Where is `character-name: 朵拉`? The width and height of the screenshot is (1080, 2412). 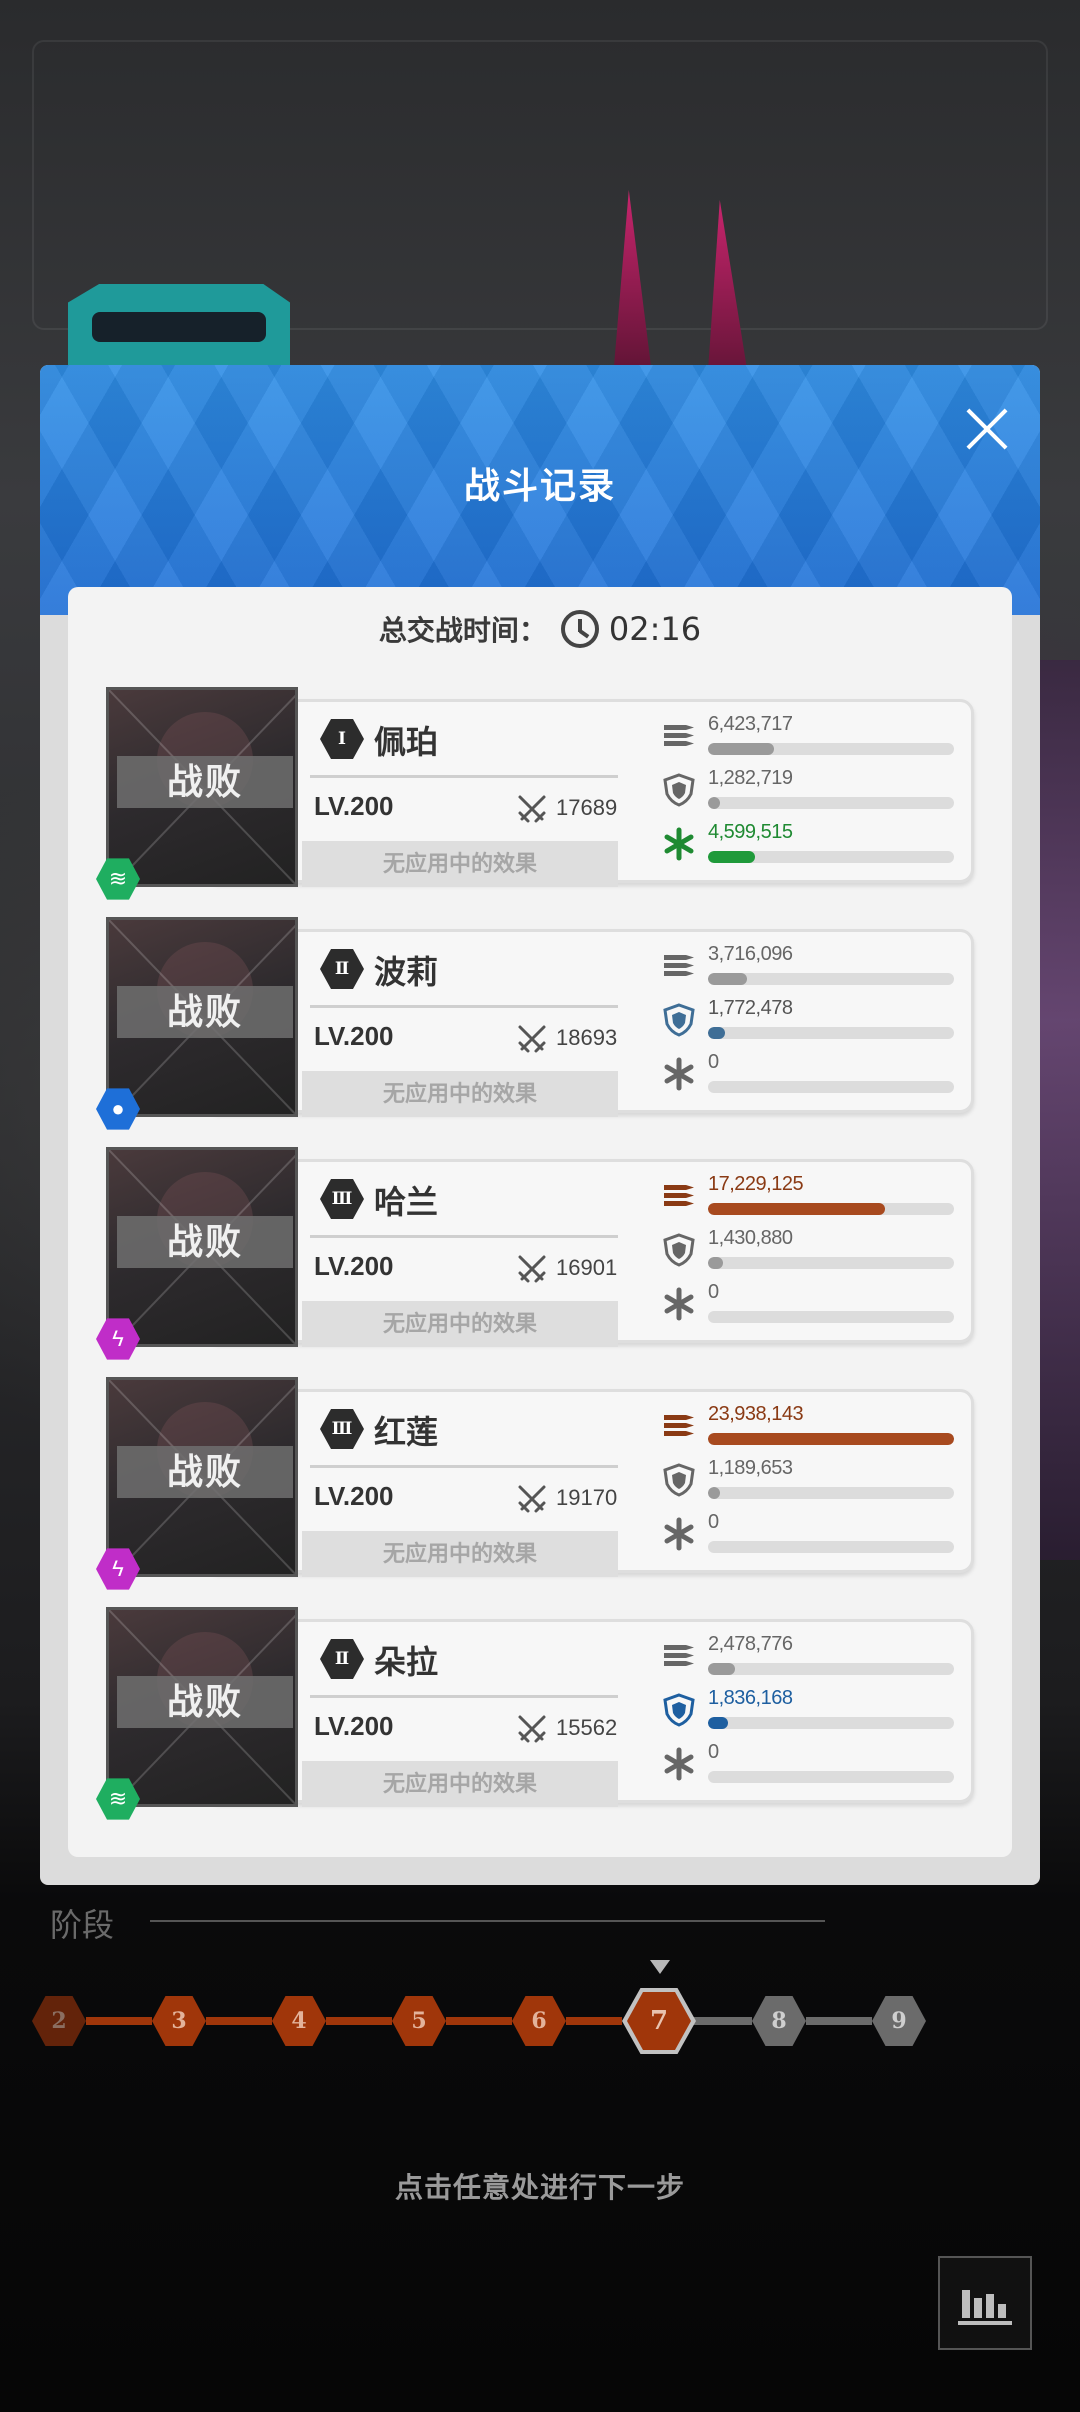
character-name: 朵拉 is located at coordinates (406, 1662).